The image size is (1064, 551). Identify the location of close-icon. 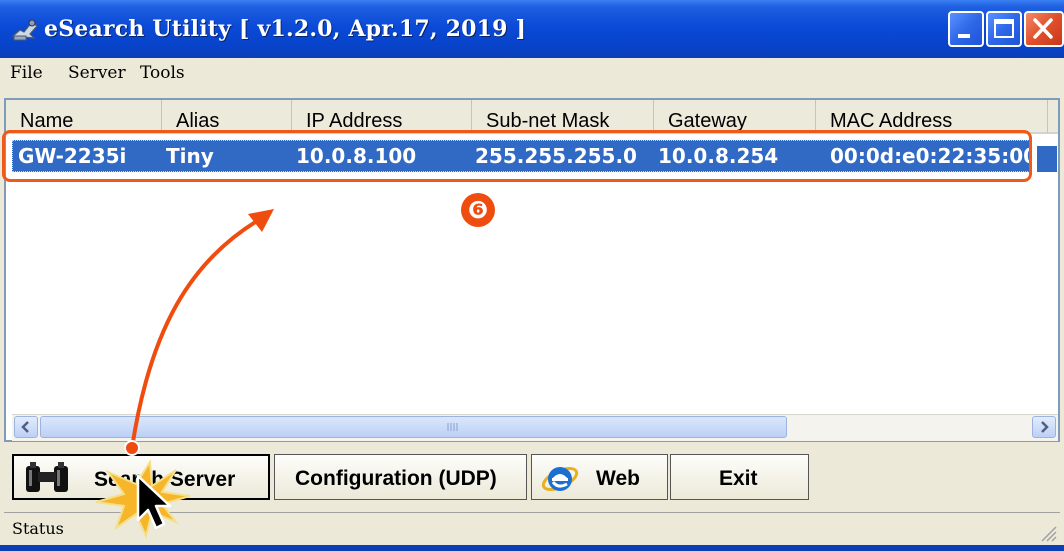
(1043, 28).